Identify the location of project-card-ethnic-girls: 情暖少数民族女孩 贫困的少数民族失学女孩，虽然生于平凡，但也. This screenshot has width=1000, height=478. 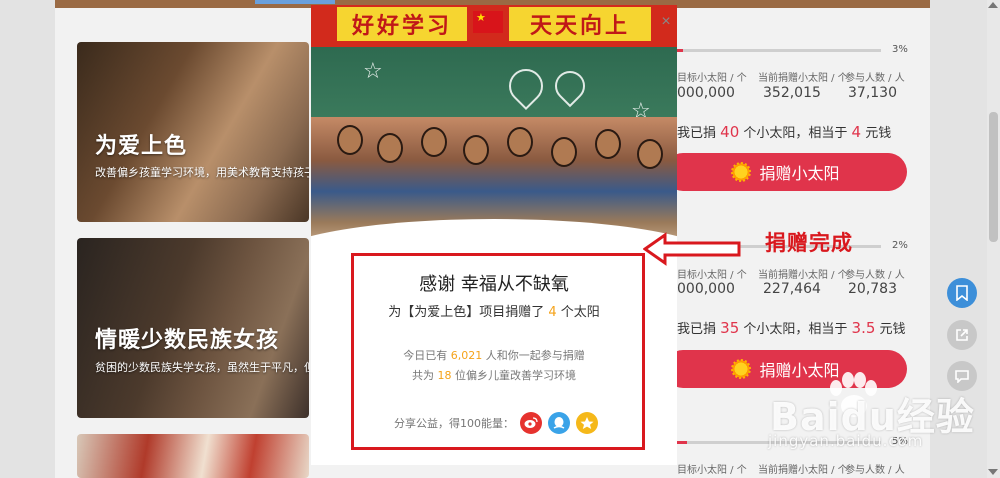
(193, 328).